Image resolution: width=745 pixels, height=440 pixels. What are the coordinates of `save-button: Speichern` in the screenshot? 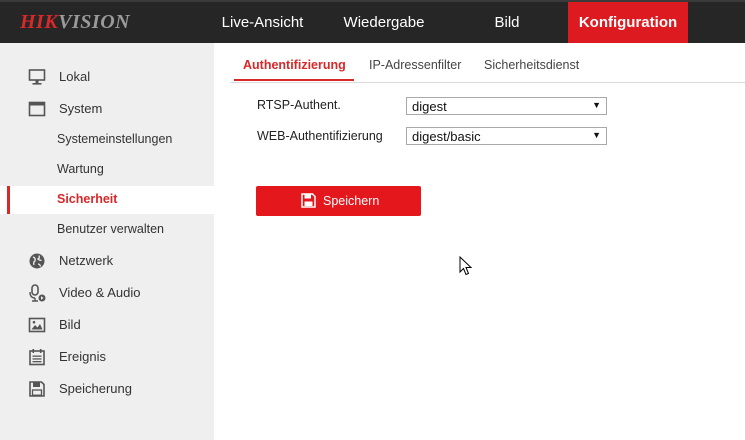 It's located at (338, 201).